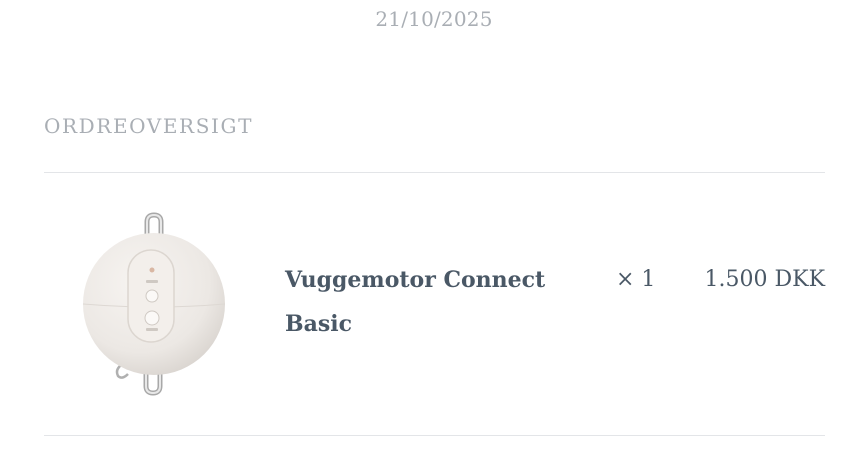  What do you see at coordinates (154, 304) in the screenshot?
I see `cradle-motor-product-image` at bounding box center [154, 304].